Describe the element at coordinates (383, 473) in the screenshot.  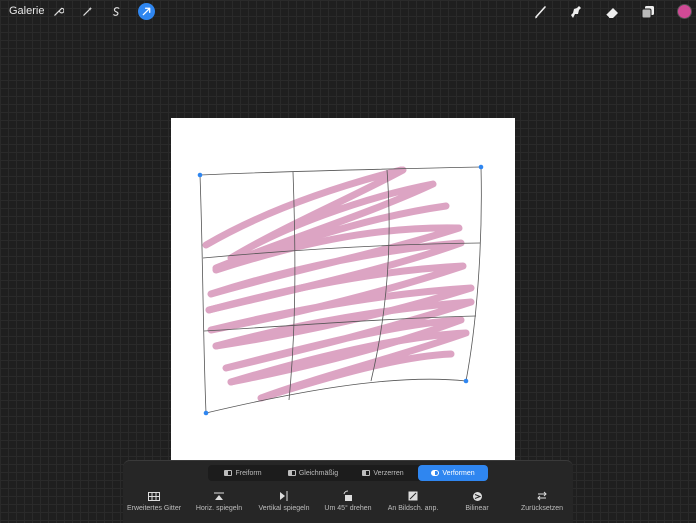
I see `mode-distort-button: Verzerren` at that location.